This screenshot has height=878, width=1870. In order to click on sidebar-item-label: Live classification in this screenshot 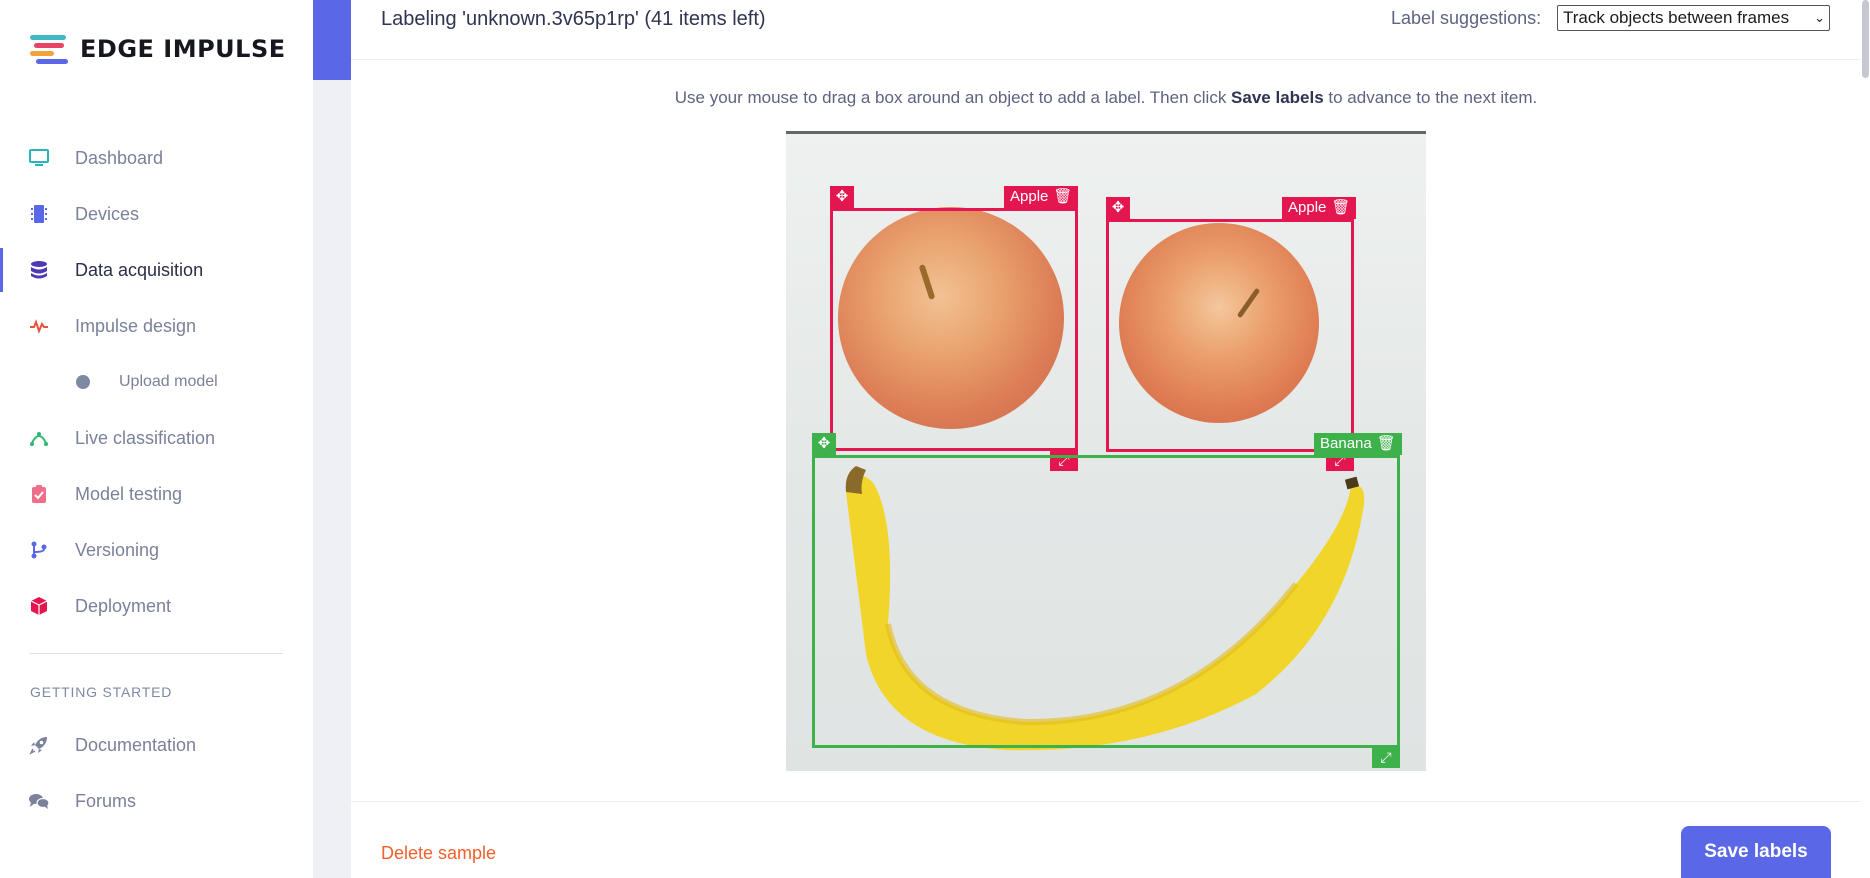, I will do `click(145, 437)`.